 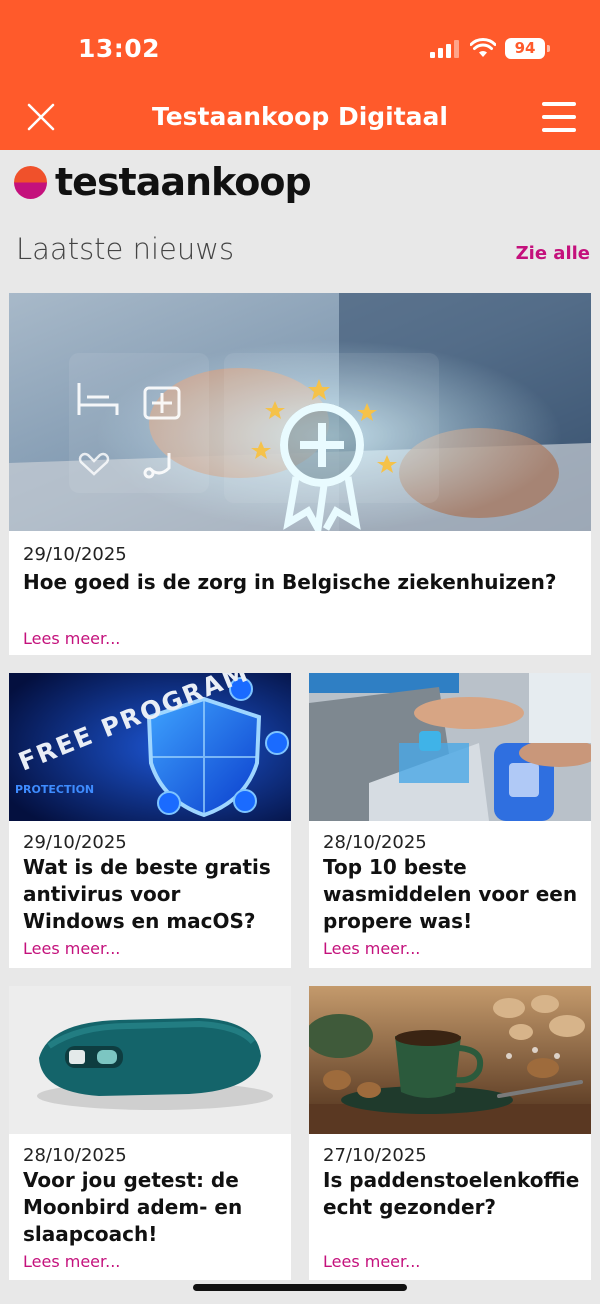 What do you see at coordinates (375, 1155) in the screenshot?
I see `article-date: 27/10/2025` at bounding box center [375, 1155].